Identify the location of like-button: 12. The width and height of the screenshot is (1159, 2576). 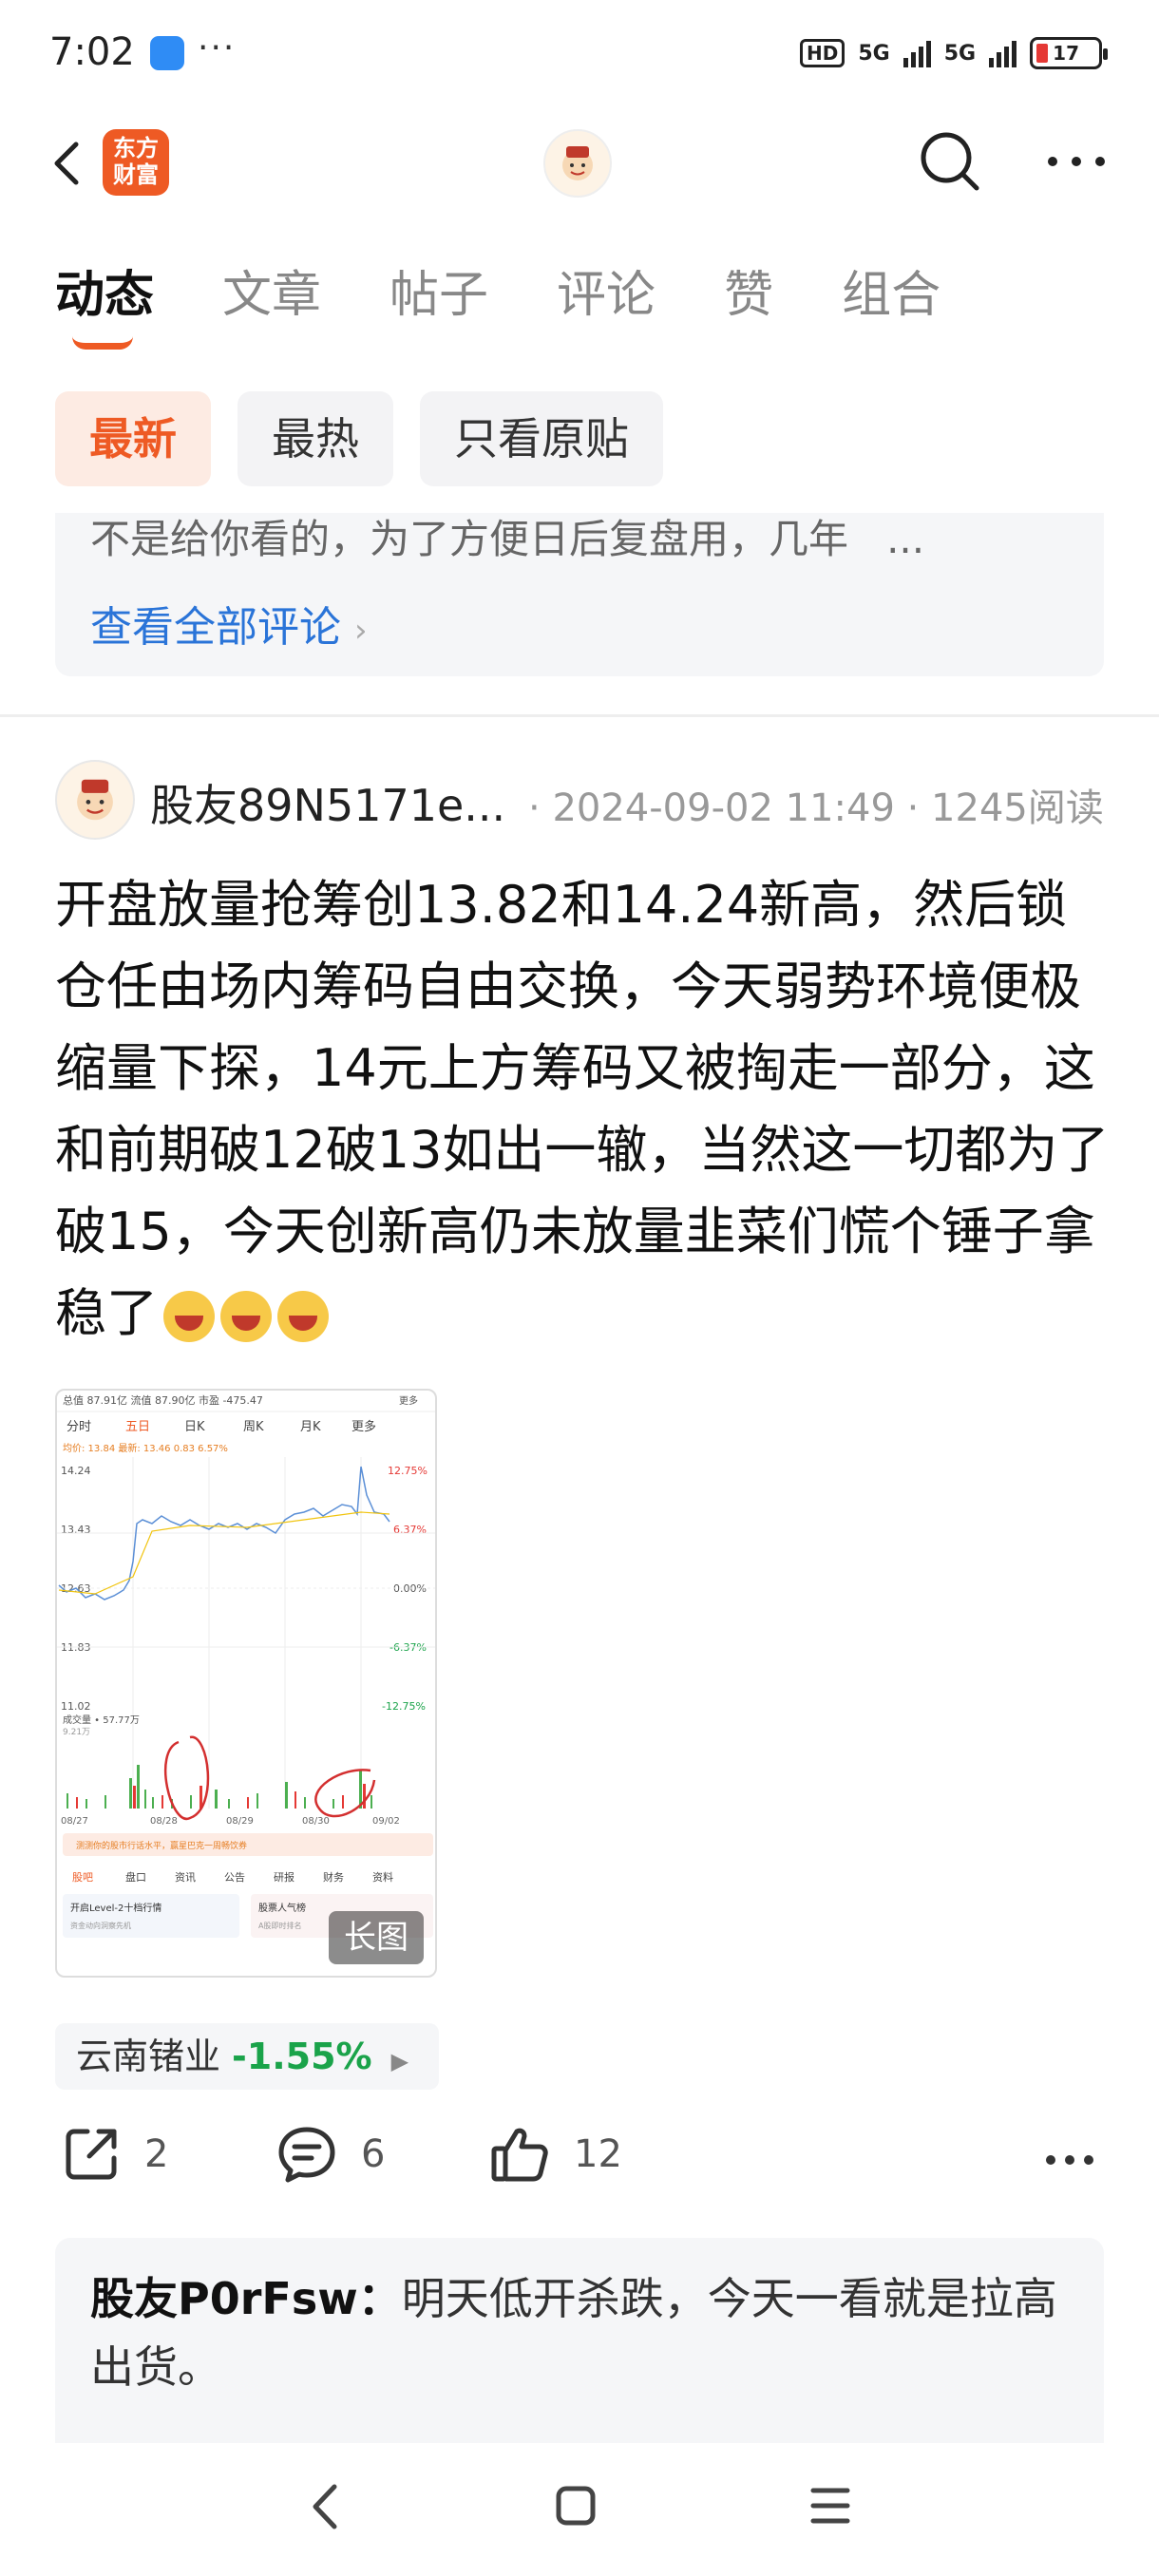
(555, 2154).